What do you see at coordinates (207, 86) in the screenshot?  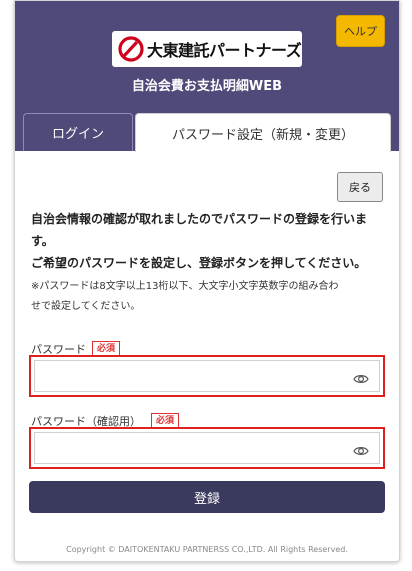 I see `site-subtitle: 自治会費お支払明細WEB` at bounding box center [207, 86].